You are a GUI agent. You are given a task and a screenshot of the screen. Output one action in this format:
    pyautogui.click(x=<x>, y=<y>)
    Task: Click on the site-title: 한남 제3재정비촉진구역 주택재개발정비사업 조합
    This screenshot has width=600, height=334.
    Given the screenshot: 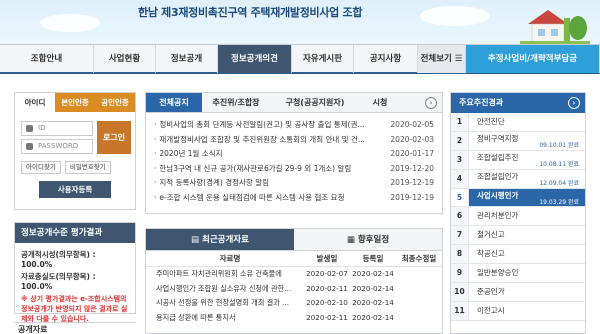 What is the action you would take?
    pyautogui.click(x=250, y=12)
    